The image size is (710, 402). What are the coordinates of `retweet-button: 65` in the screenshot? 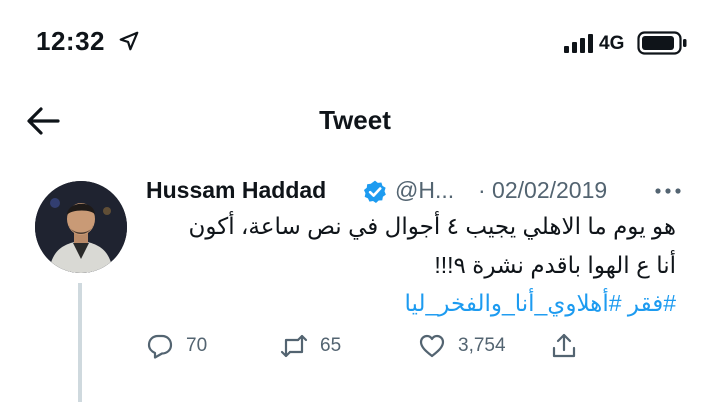 It's located at (310, 346).